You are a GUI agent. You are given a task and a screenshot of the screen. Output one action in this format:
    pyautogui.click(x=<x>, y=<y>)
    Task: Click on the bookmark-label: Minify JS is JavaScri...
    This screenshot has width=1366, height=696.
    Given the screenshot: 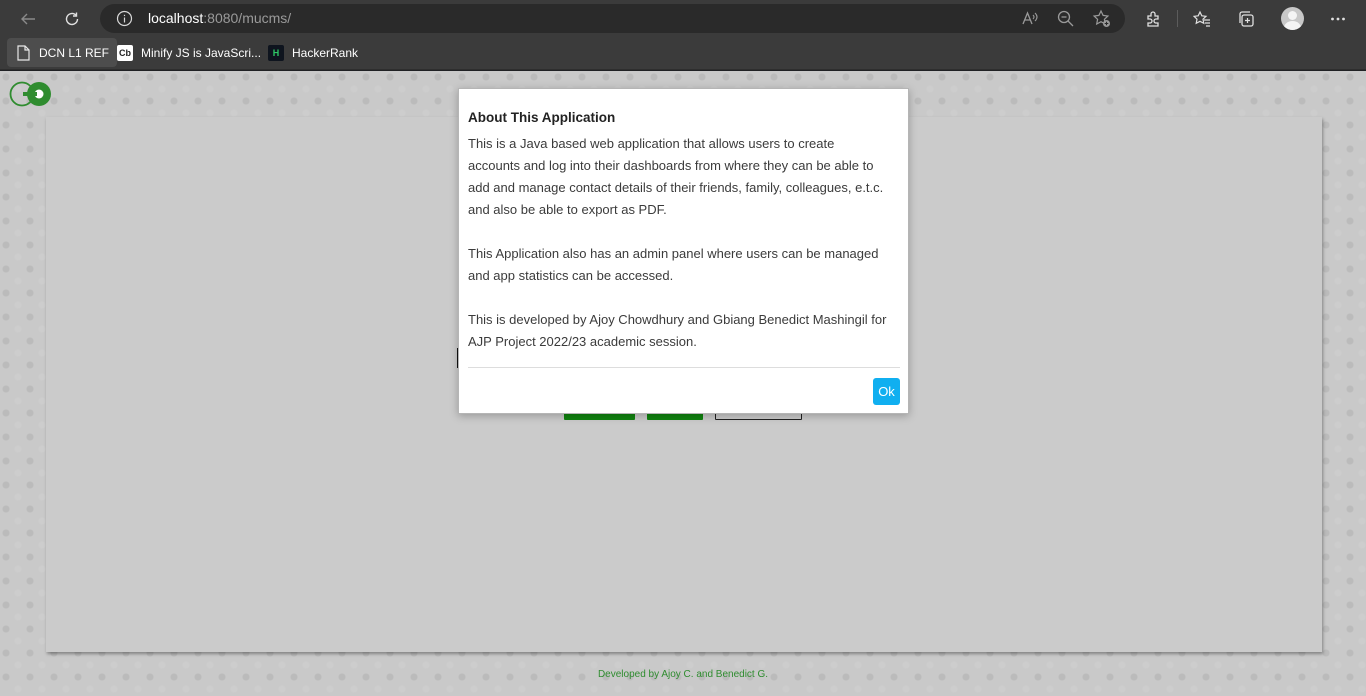 What is the action you would take?
    pyautogui.click(x=201, y=52)
    